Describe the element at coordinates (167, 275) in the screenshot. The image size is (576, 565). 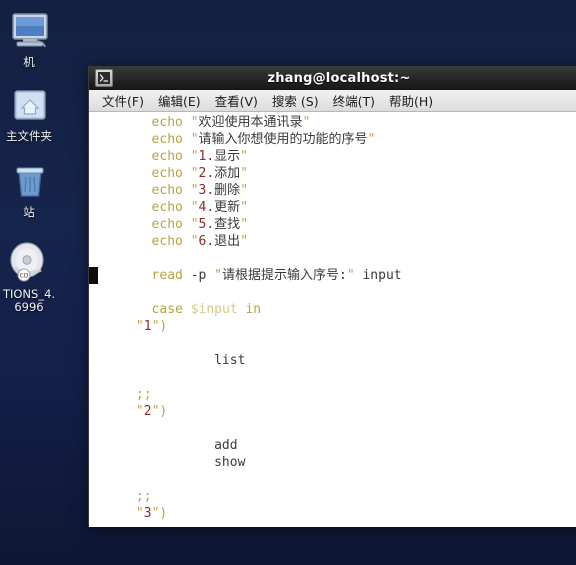
I see `code-token: read` at that location.